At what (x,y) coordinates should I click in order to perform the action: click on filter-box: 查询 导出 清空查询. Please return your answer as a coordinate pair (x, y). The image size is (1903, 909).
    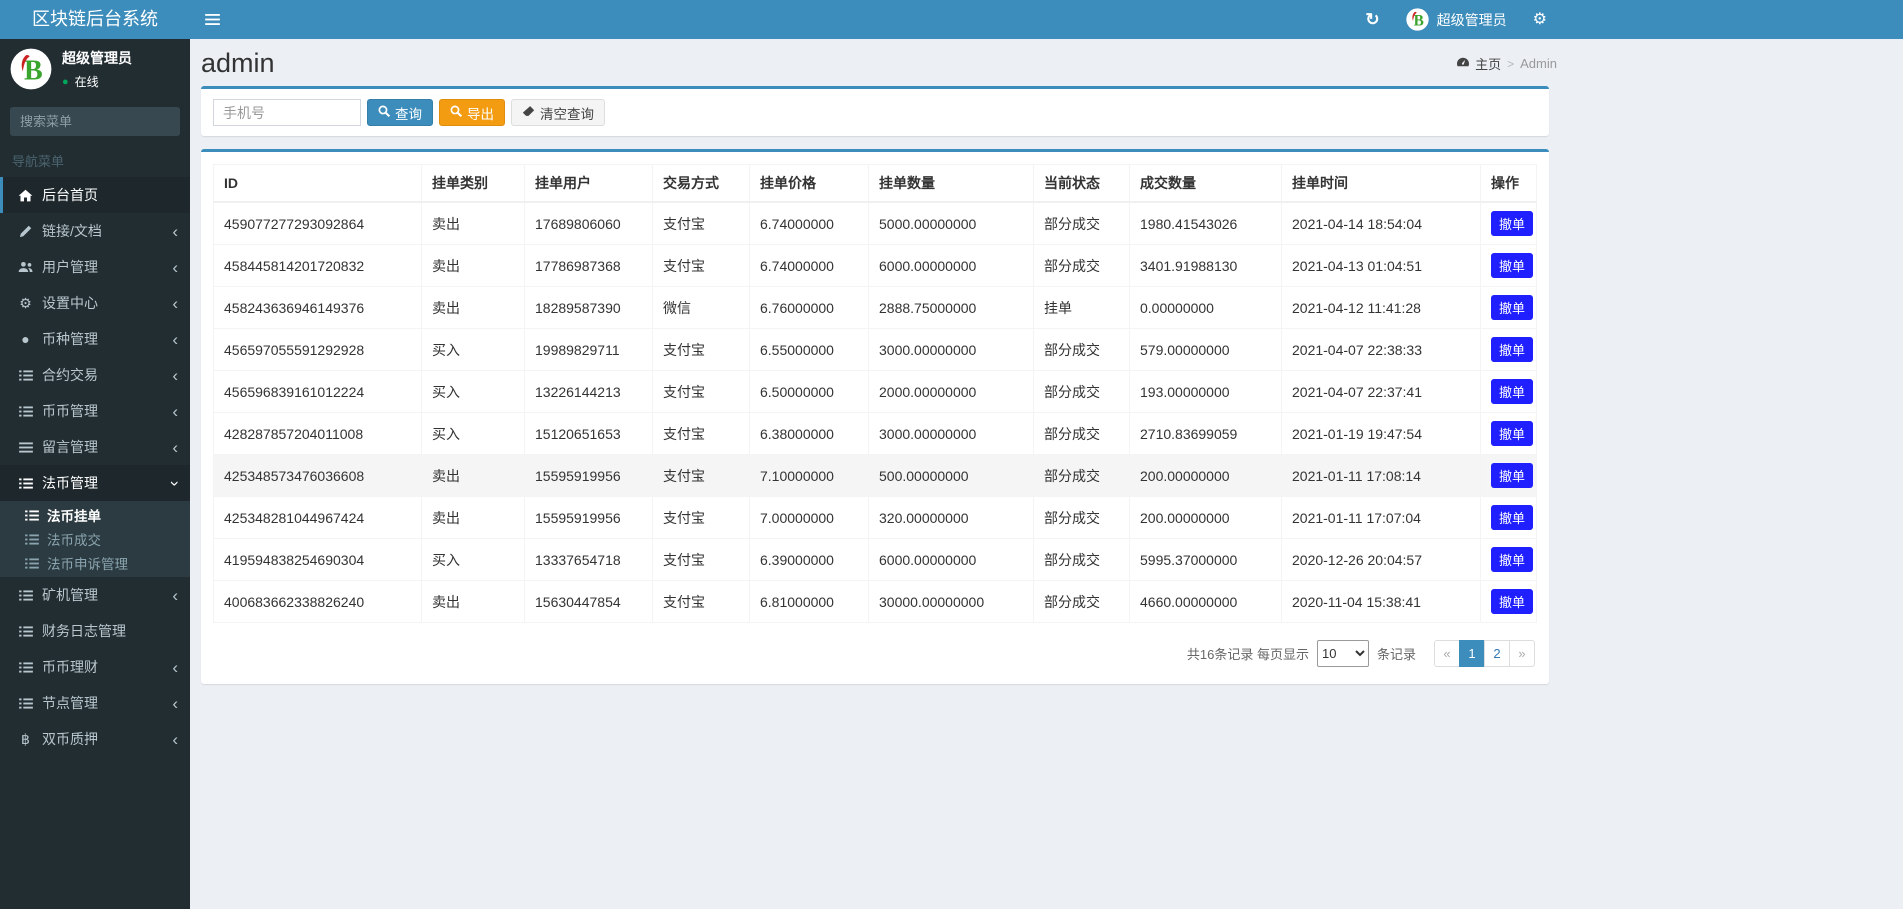
    Looking at the image, I should click on (875, 111).